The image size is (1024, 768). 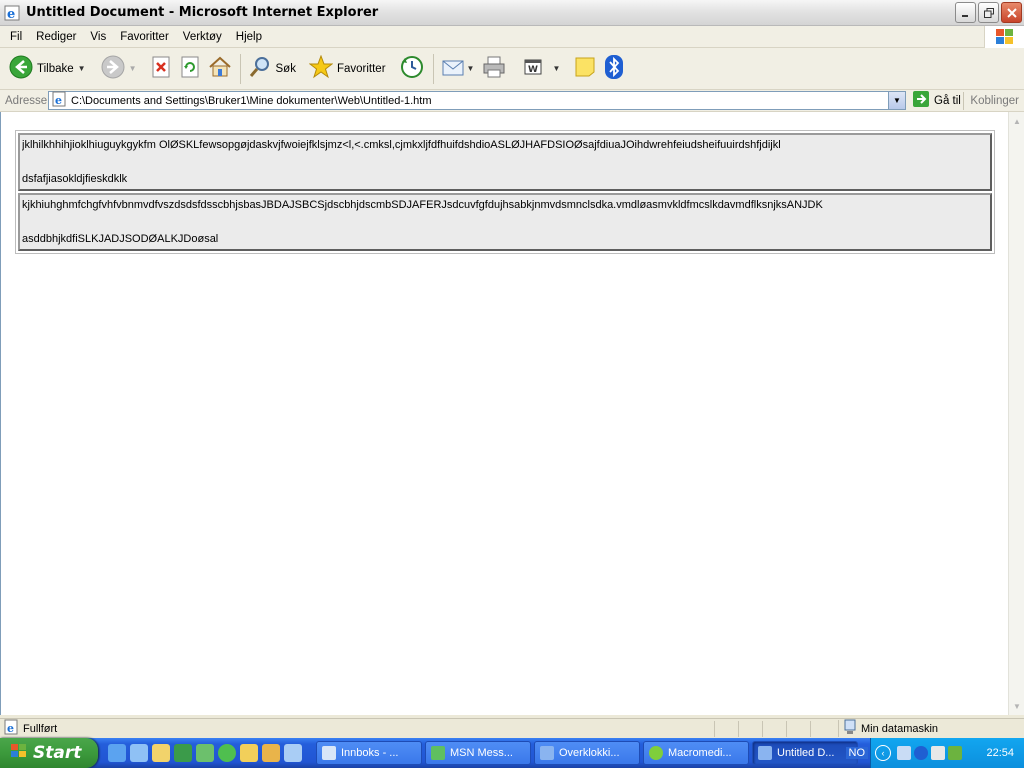 I want to click on favorites-label: Favoritter, so click(x=361, y=68).